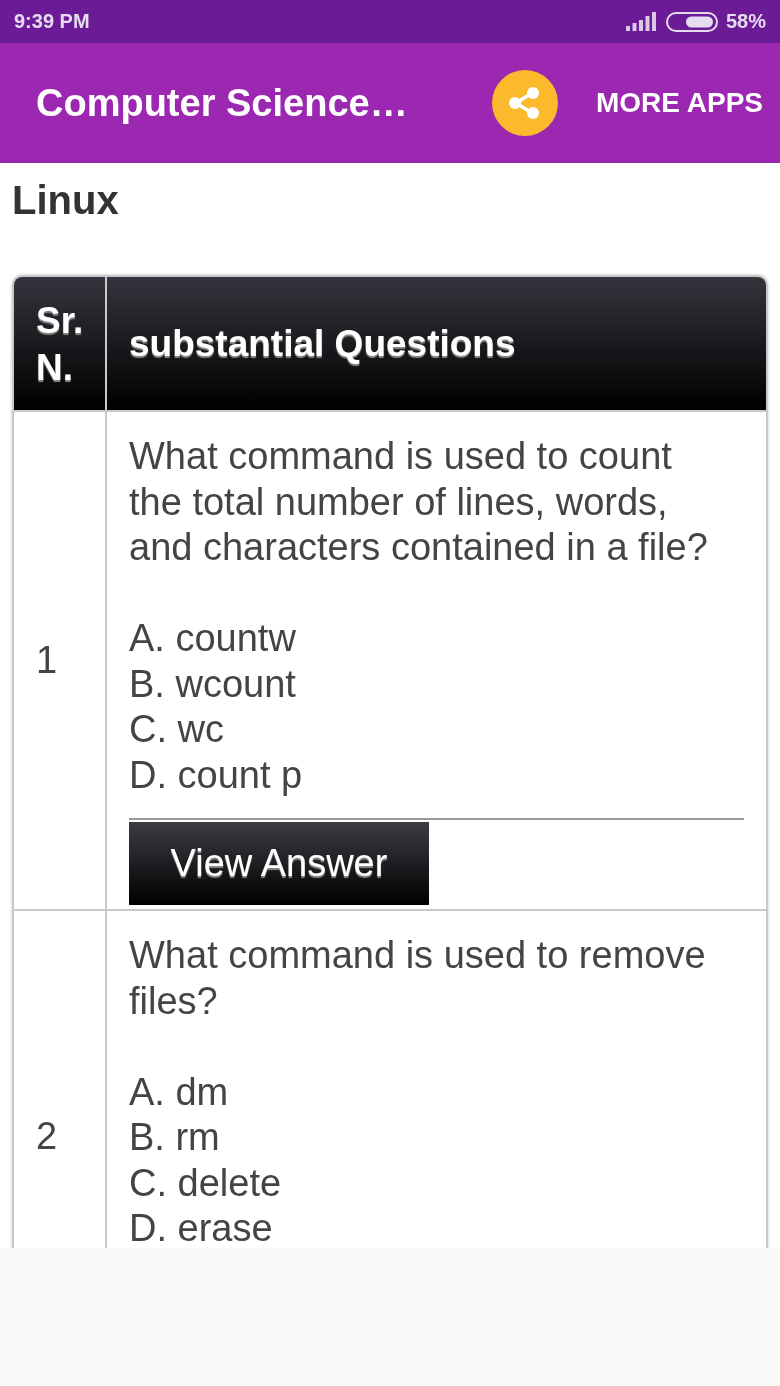  Describe the element at coordinates (205, 1183) in the screenshot. I see `answer-option: C. delete` at that location.